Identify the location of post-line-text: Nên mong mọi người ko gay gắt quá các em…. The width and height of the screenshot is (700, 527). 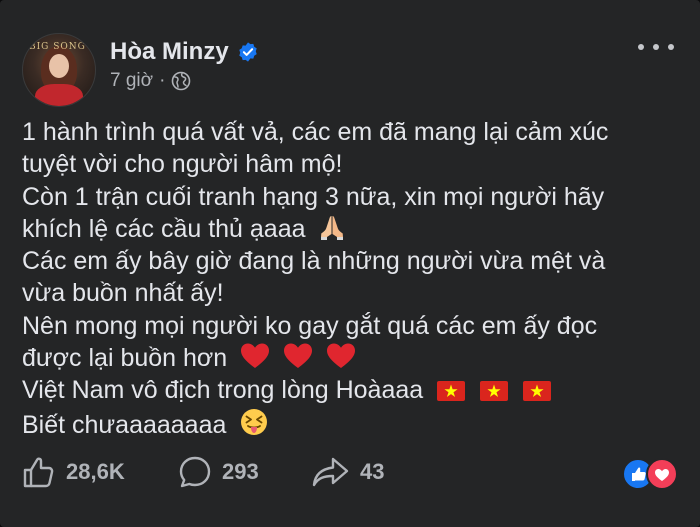
(310, 325).